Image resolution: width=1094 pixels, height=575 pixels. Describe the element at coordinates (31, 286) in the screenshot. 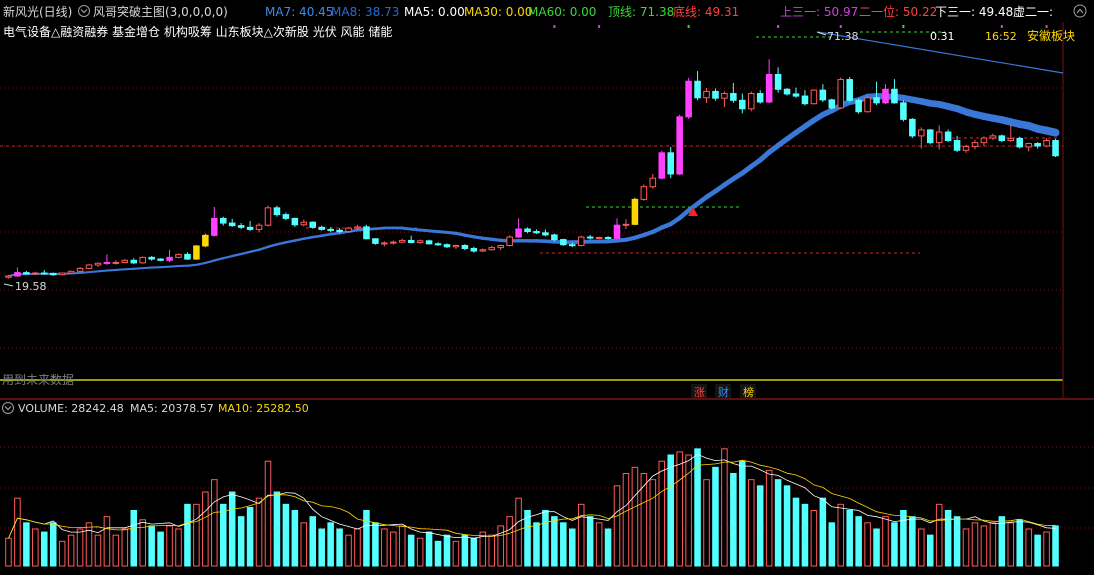

I see `price-low-label: 19.58` at that location.